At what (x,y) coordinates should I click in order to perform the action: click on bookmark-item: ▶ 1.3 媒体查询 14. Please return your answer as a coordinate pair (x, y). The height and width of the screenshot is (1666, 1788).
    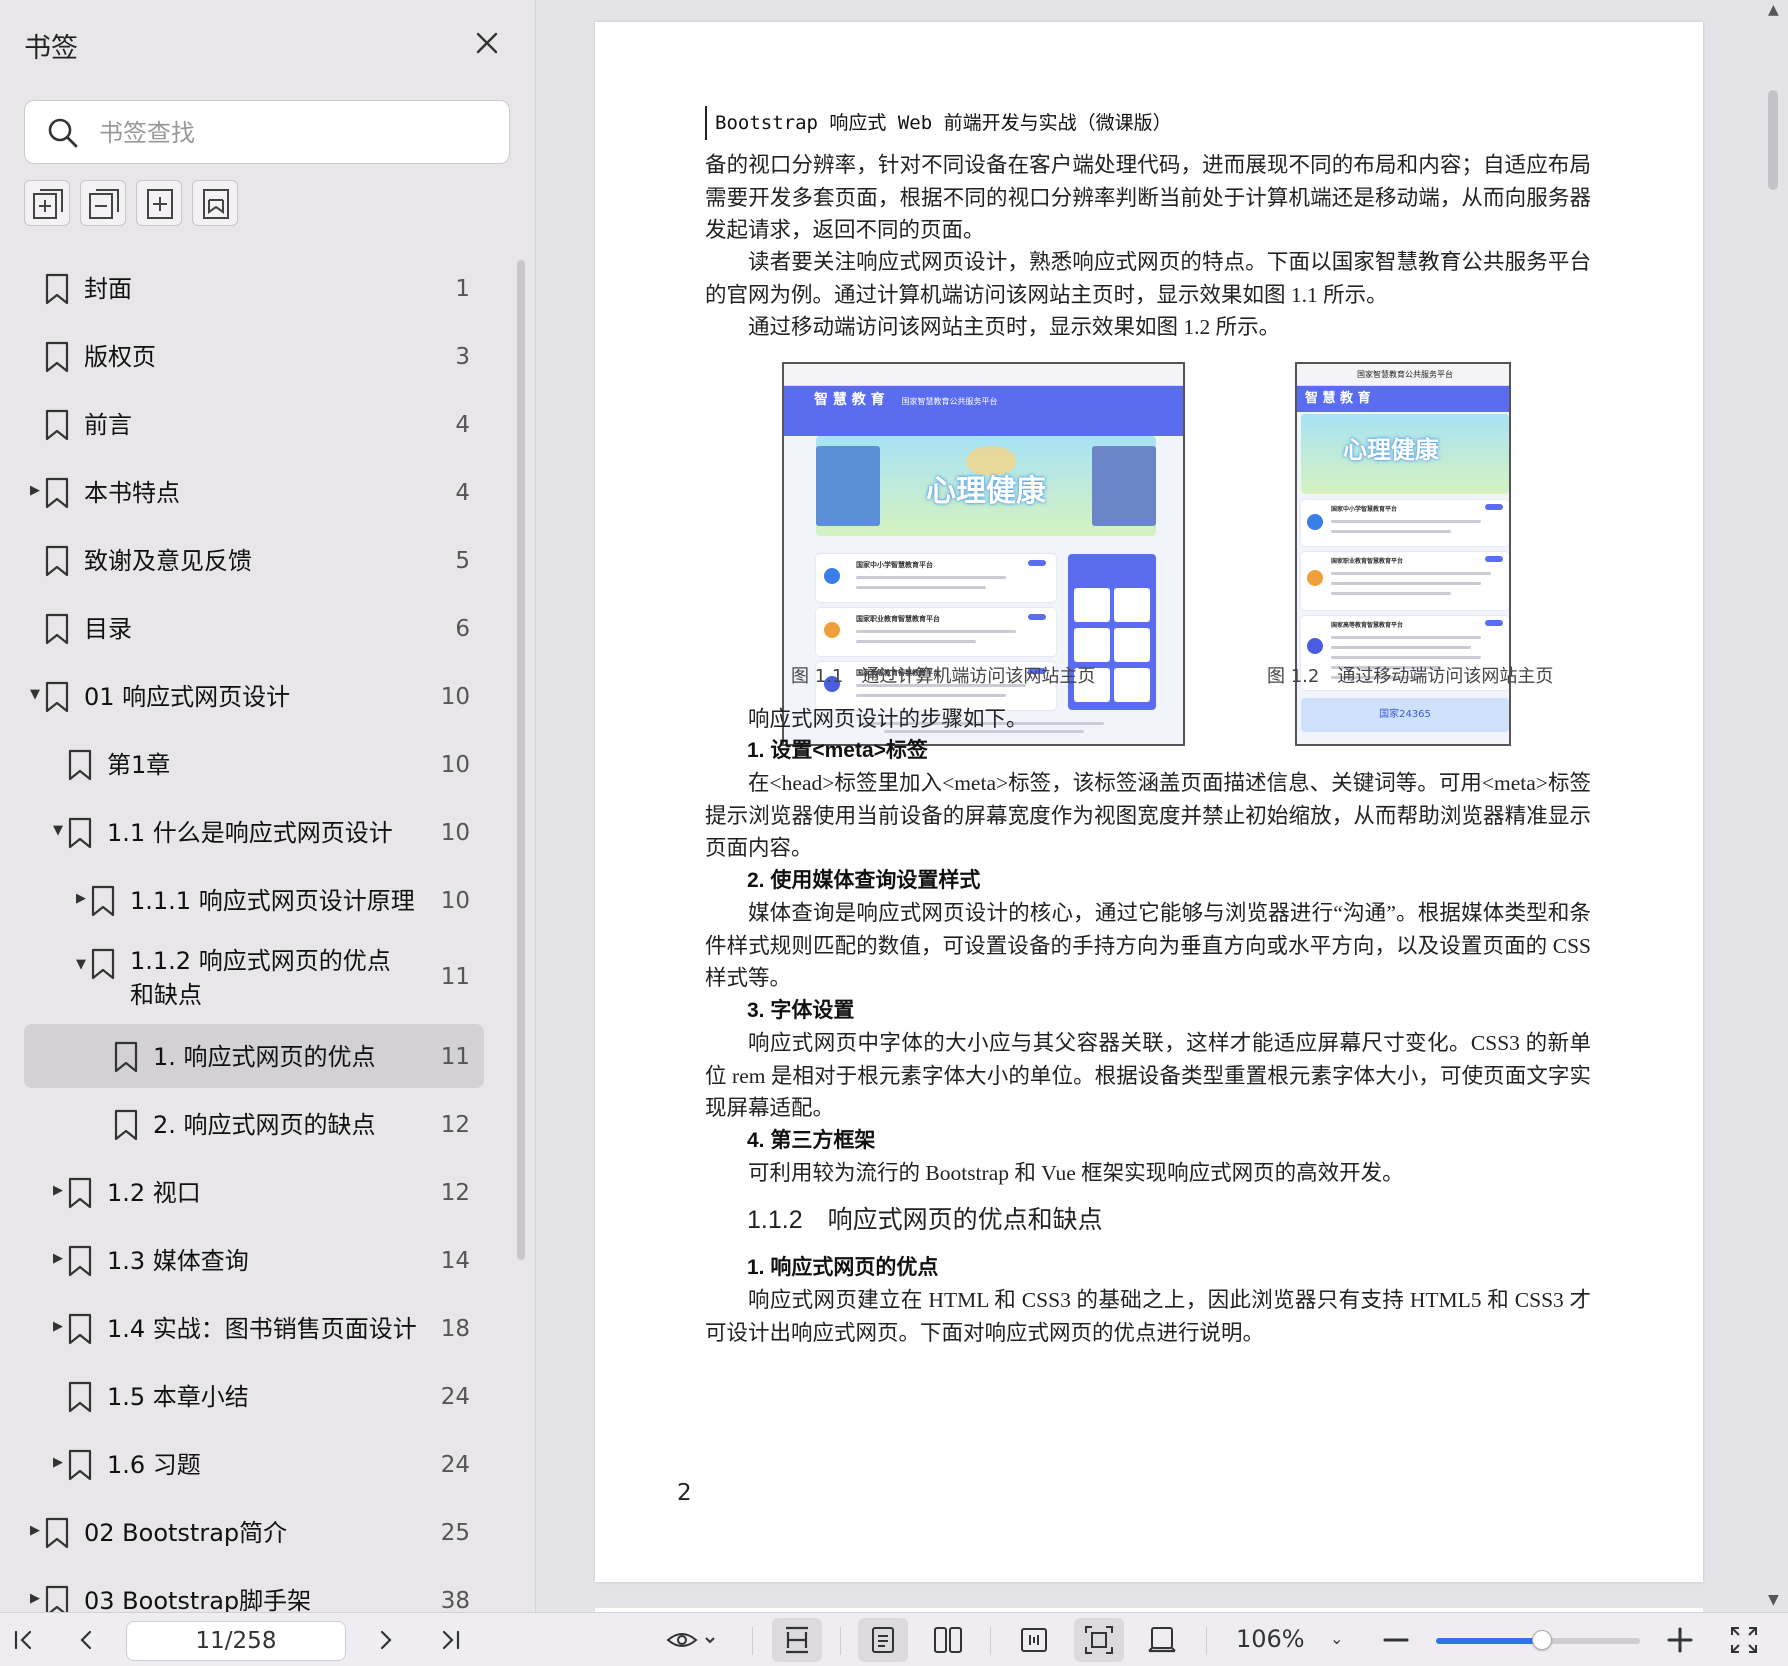
    Looking at the image, I should click on (254, 1260).